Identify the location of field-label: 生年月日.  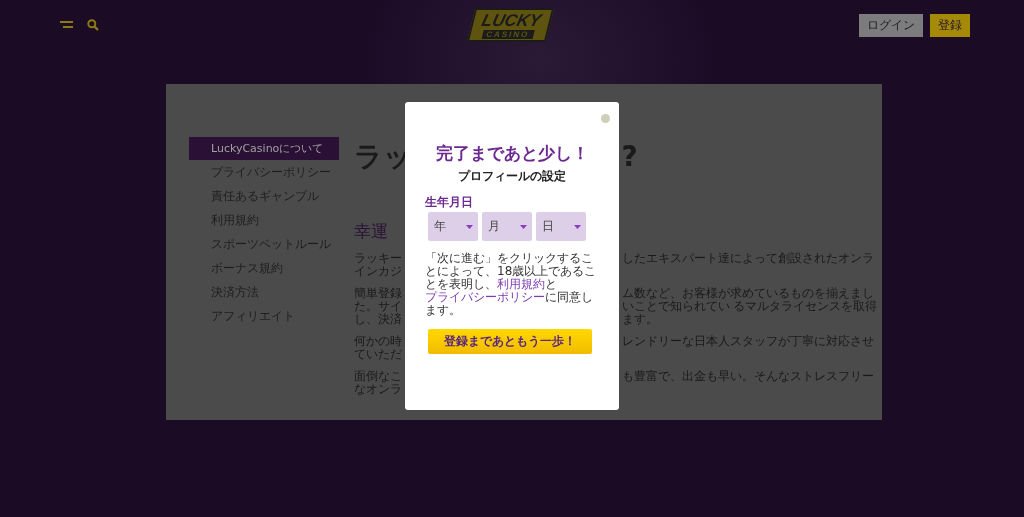
(449, 202).